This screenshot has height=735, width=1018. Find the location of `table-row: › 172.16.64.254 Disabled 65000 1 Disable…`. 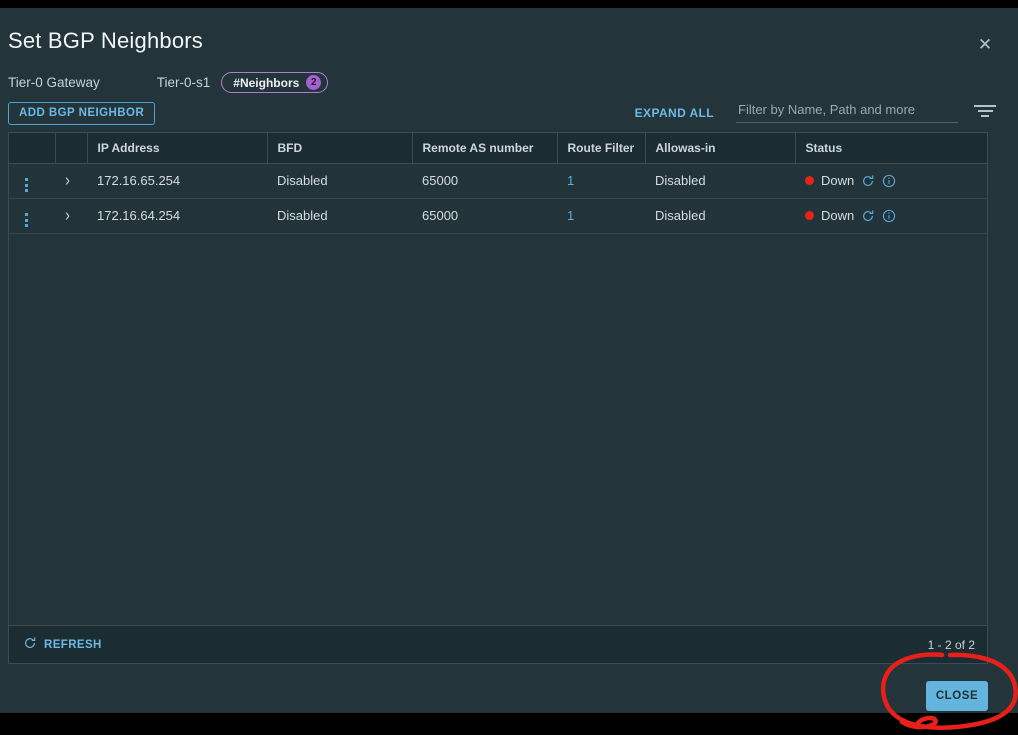

table-row: › 172.16.64.254 Disabled 65000 1 Disable… is located at coordinates (498, 216).